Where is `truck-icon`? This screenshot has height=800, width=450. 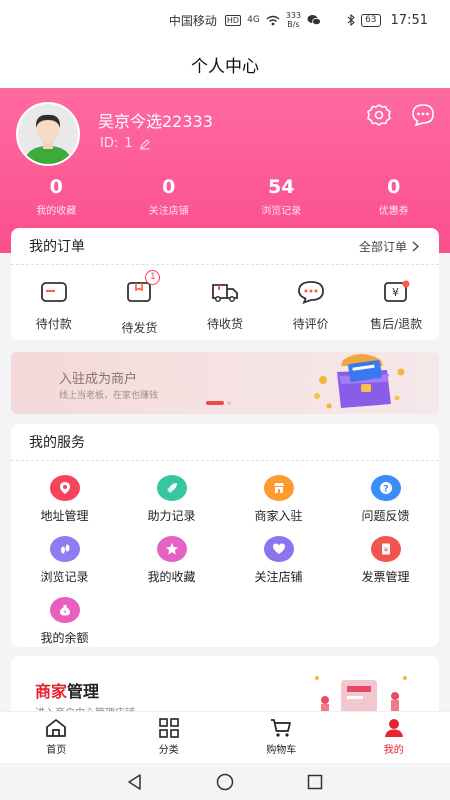
truck-icon is located at coordinates (225, 293).